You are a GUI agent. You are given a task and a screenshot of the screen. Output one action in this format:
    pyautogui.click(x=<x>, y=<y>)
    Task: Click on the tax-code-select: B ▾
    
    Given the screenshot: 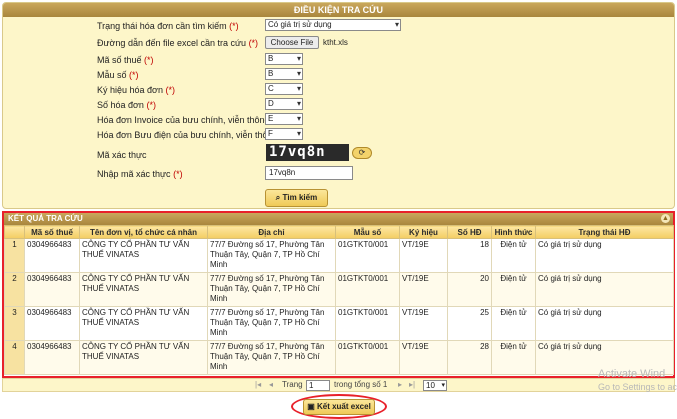 What is the action you would take?
    pyautogui.click(x=284, y=59)
    